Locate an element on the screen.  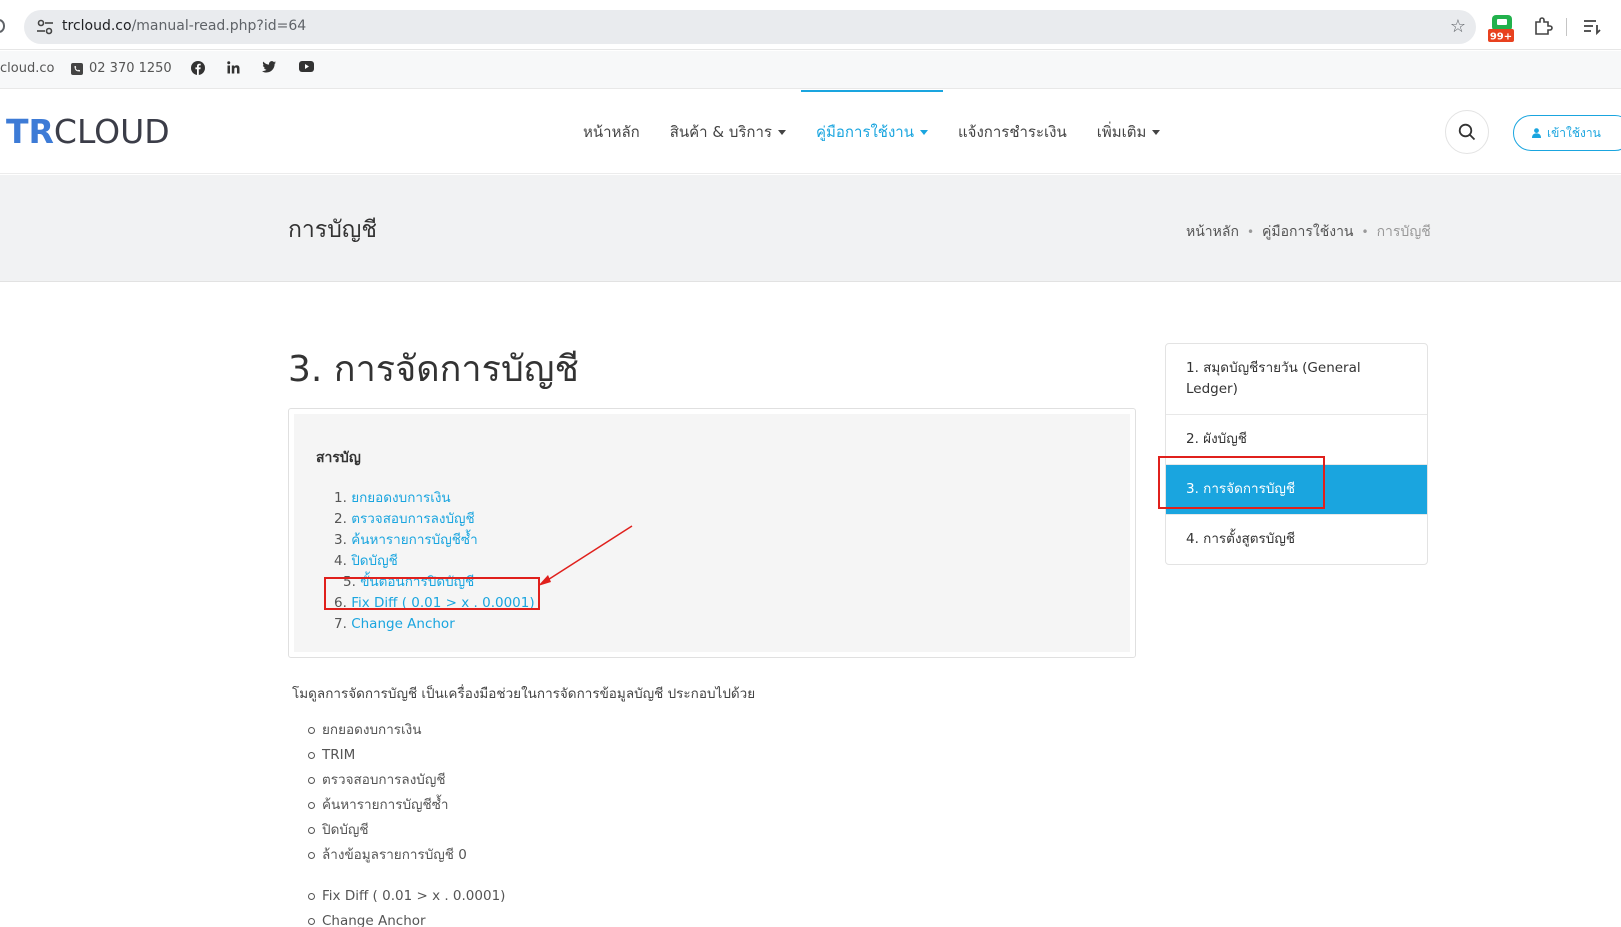
toc-item-number: 4. is located at coordinates (340, 561).